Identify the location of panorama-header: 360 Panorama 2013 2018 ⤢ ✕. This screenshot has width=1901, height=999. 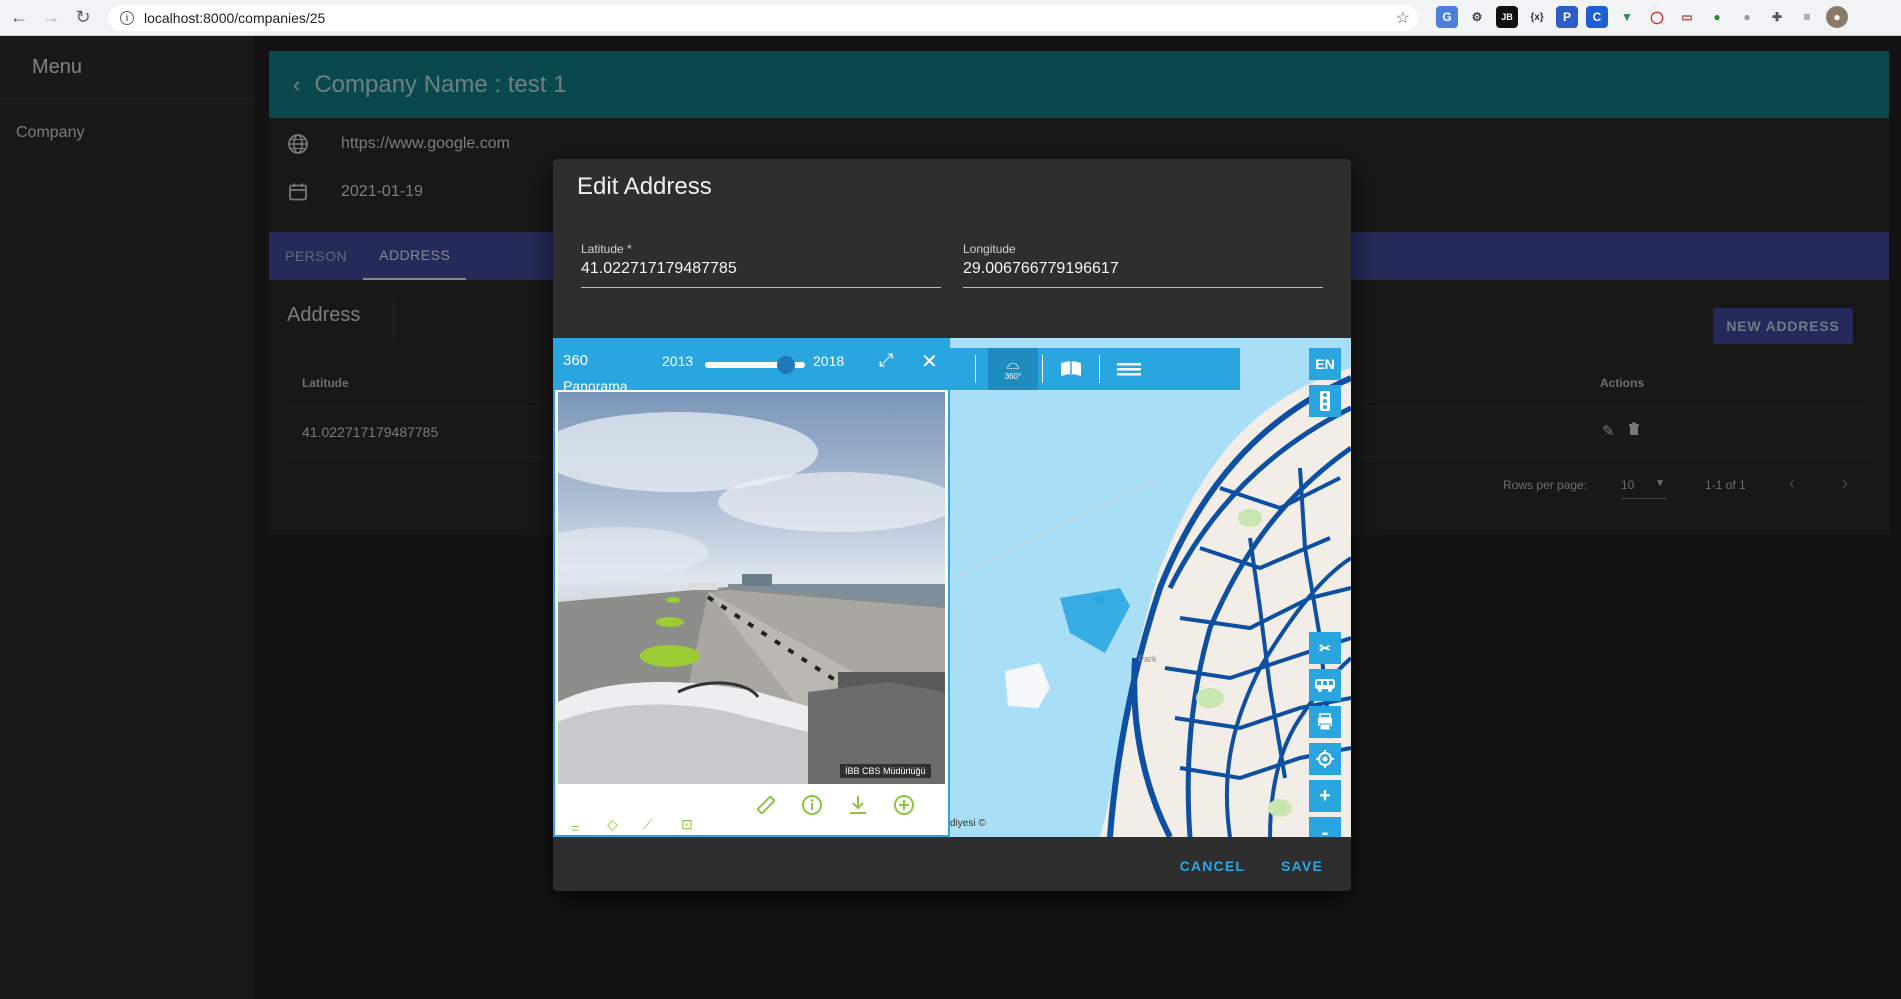
(751, 367).